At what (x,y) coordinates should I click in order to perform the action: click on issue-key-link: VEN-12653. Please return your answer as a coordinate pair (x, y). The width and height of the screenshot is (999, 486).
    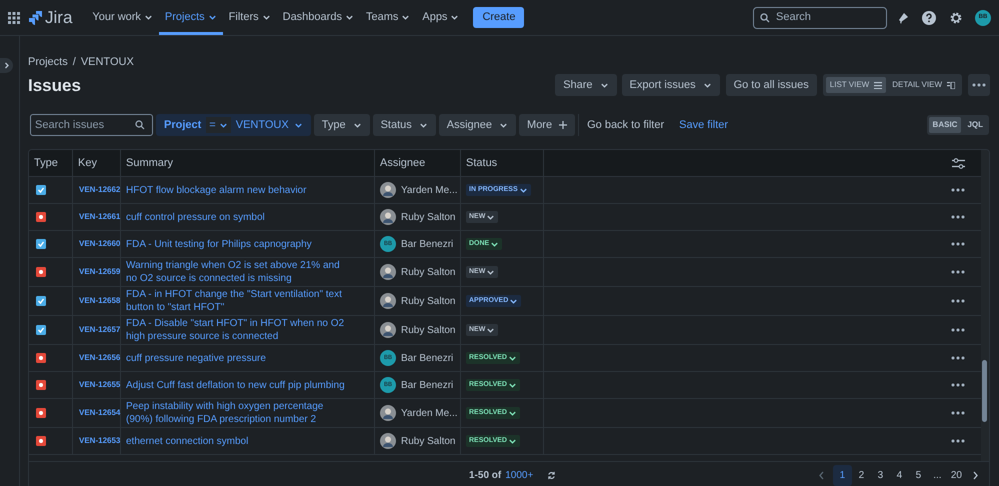
    Looking at the image, I should click on (99, 441).